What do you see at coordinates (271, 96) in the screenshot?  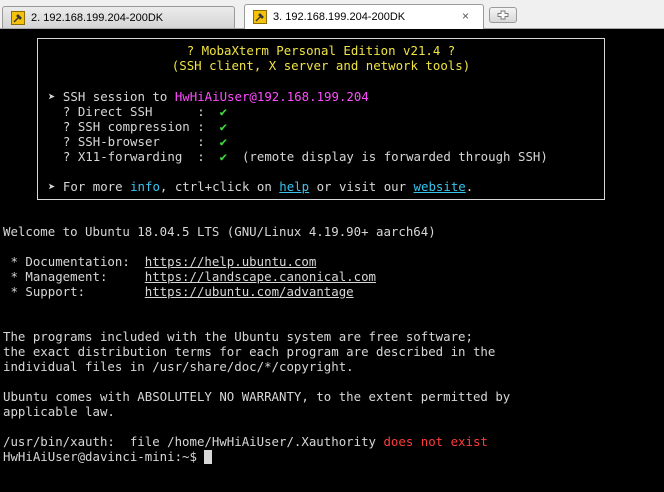 I see `session-target: HwHiAiUser@192.168.199.204` at bounding box center [271, 96].